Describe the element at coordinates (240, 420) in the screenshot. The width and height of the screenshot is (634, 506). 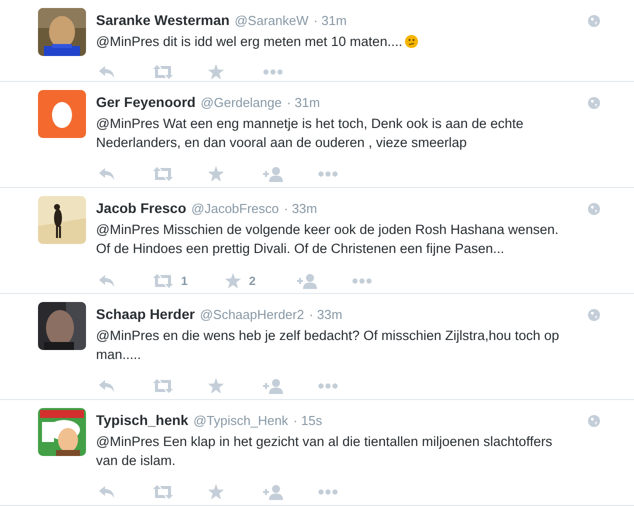
I see `user-handle: @Typisch_Henk` at that location.